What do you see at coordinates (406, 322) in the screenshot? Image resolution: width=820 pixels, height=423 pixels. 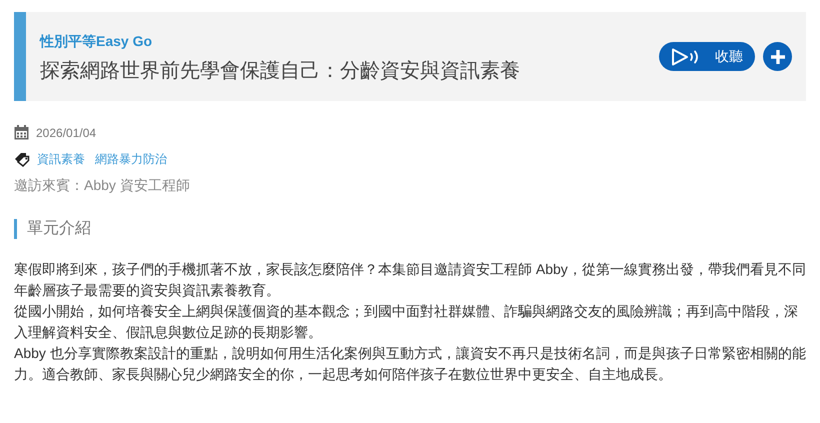 I see `paragraph: 從國小開始，如何培養安全上網與保護個資的基本觀念；到國中面對社群媒體、詐騙與網路交友的風險辨識；再到高中階段，深入理解資料安全、假訊息與數位足跡的長期影響。` at bounding box center [406, 322].